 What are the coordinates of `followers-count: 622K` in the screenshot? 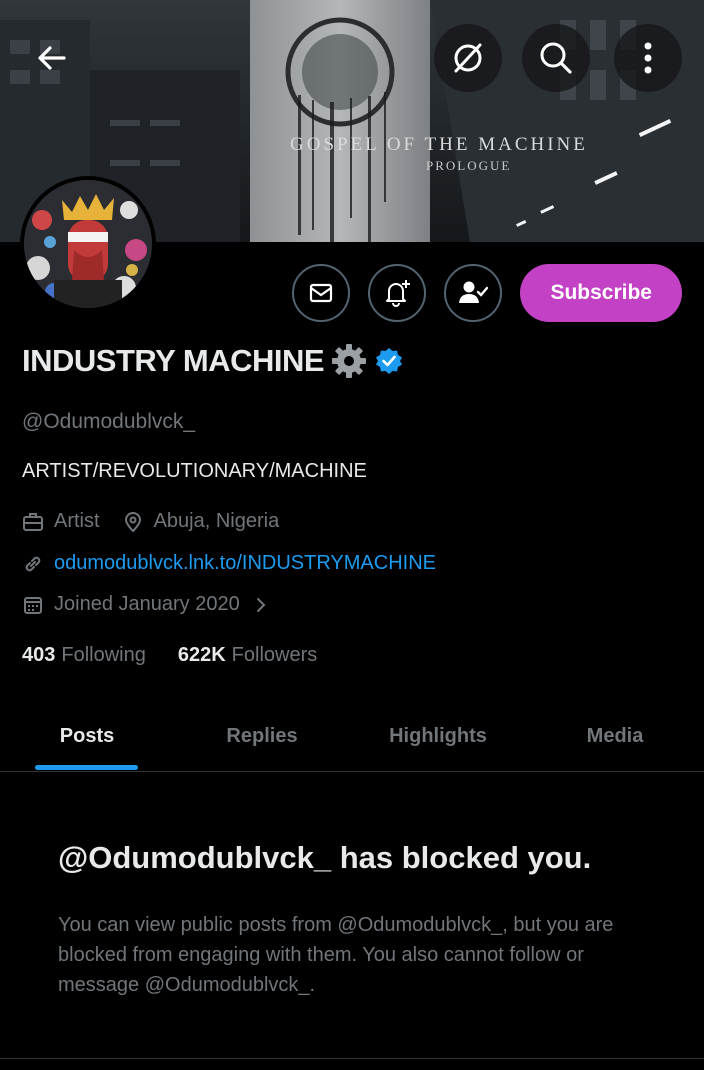 It's located at (201, 655).